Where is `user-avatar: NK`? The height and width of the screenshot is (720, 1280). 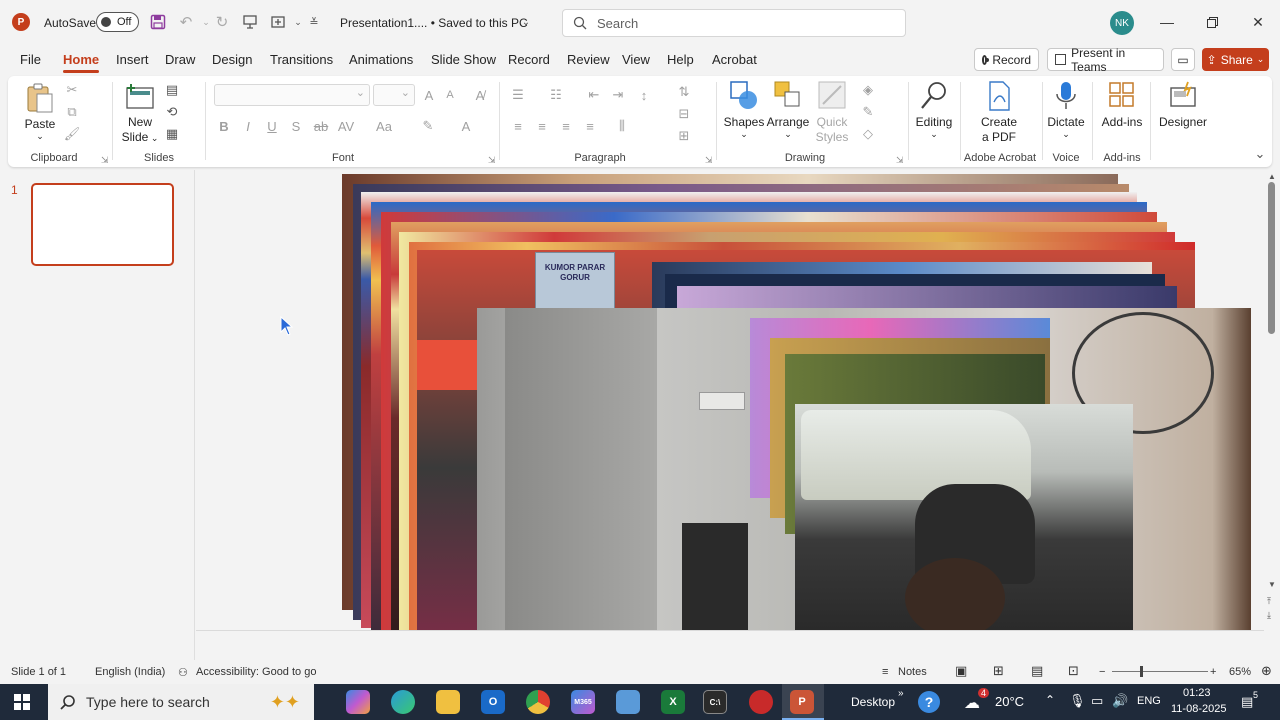 user-avatar: NK is located at coordinates (1122, 23).